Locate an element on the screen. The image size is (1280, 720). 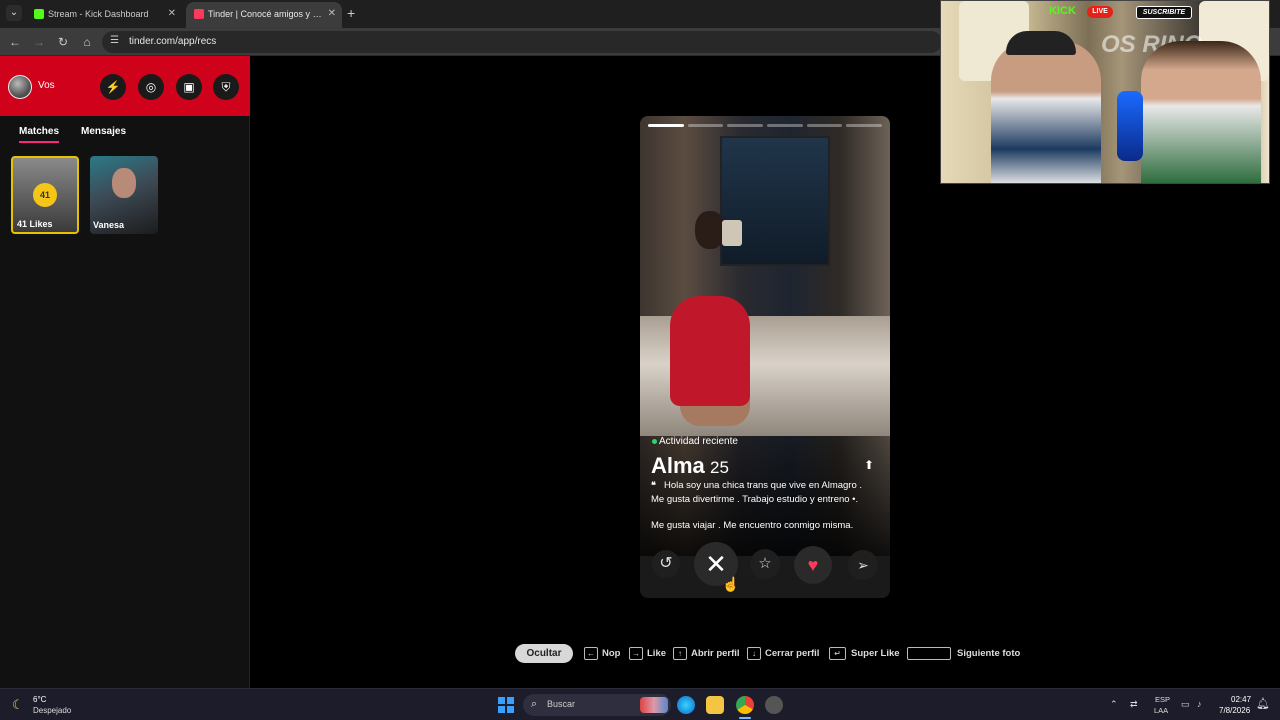
briefcase-icon: ▣ is located at coordinates (189, 87).